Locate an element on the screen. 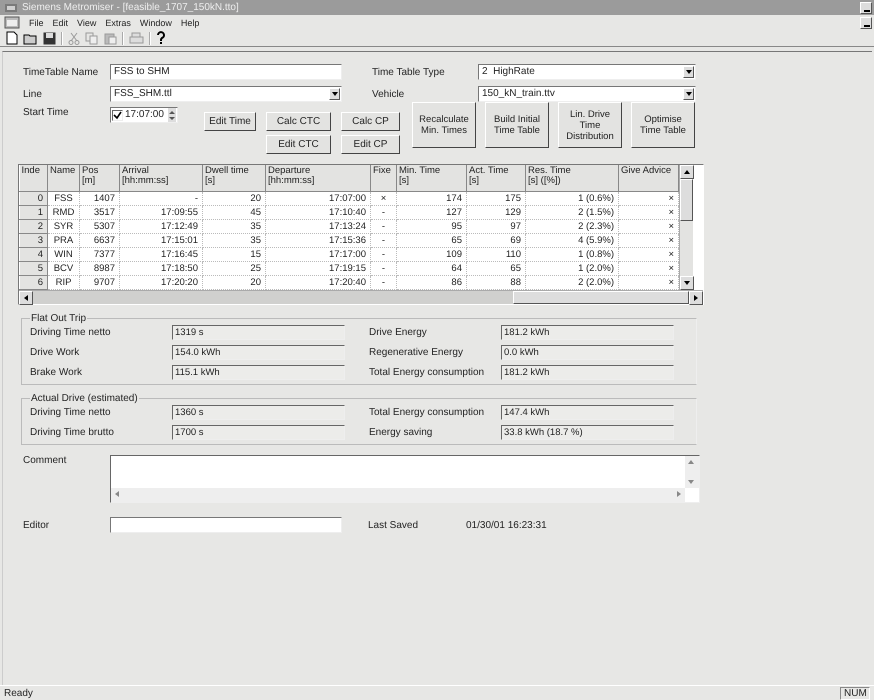  table-cell: RMD is located at coordinates (64, 213).